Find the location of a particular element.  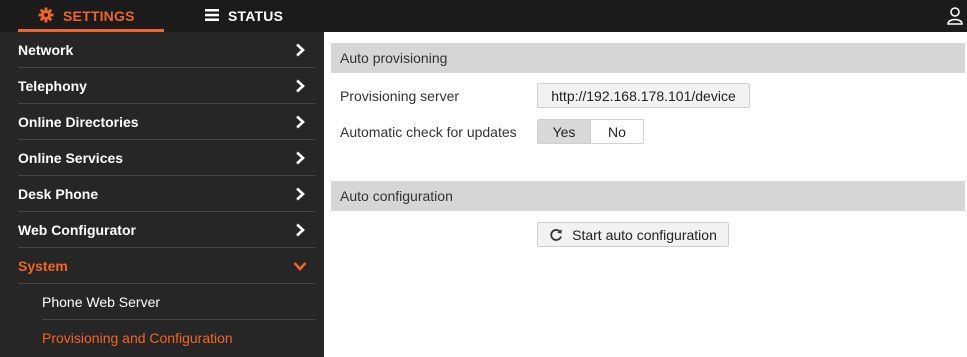

sidebar-item-phone-web-server: Phone Web Server is located at coordinates (178, 302).